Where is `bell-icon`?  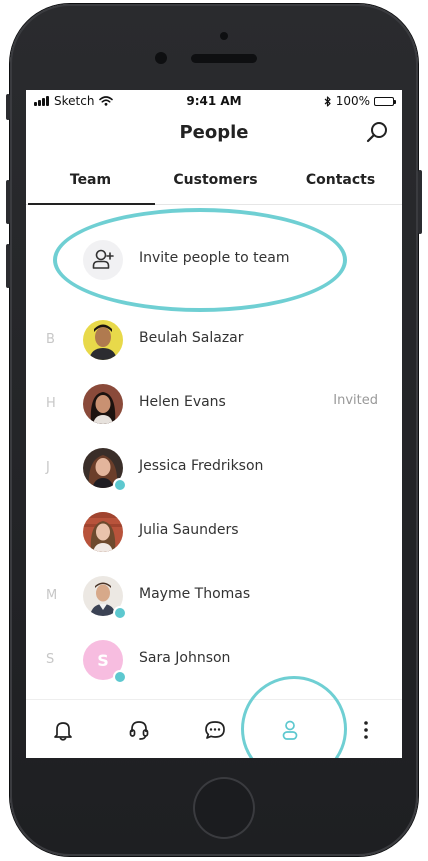 bell-icon is located at coordinates (63, 731).